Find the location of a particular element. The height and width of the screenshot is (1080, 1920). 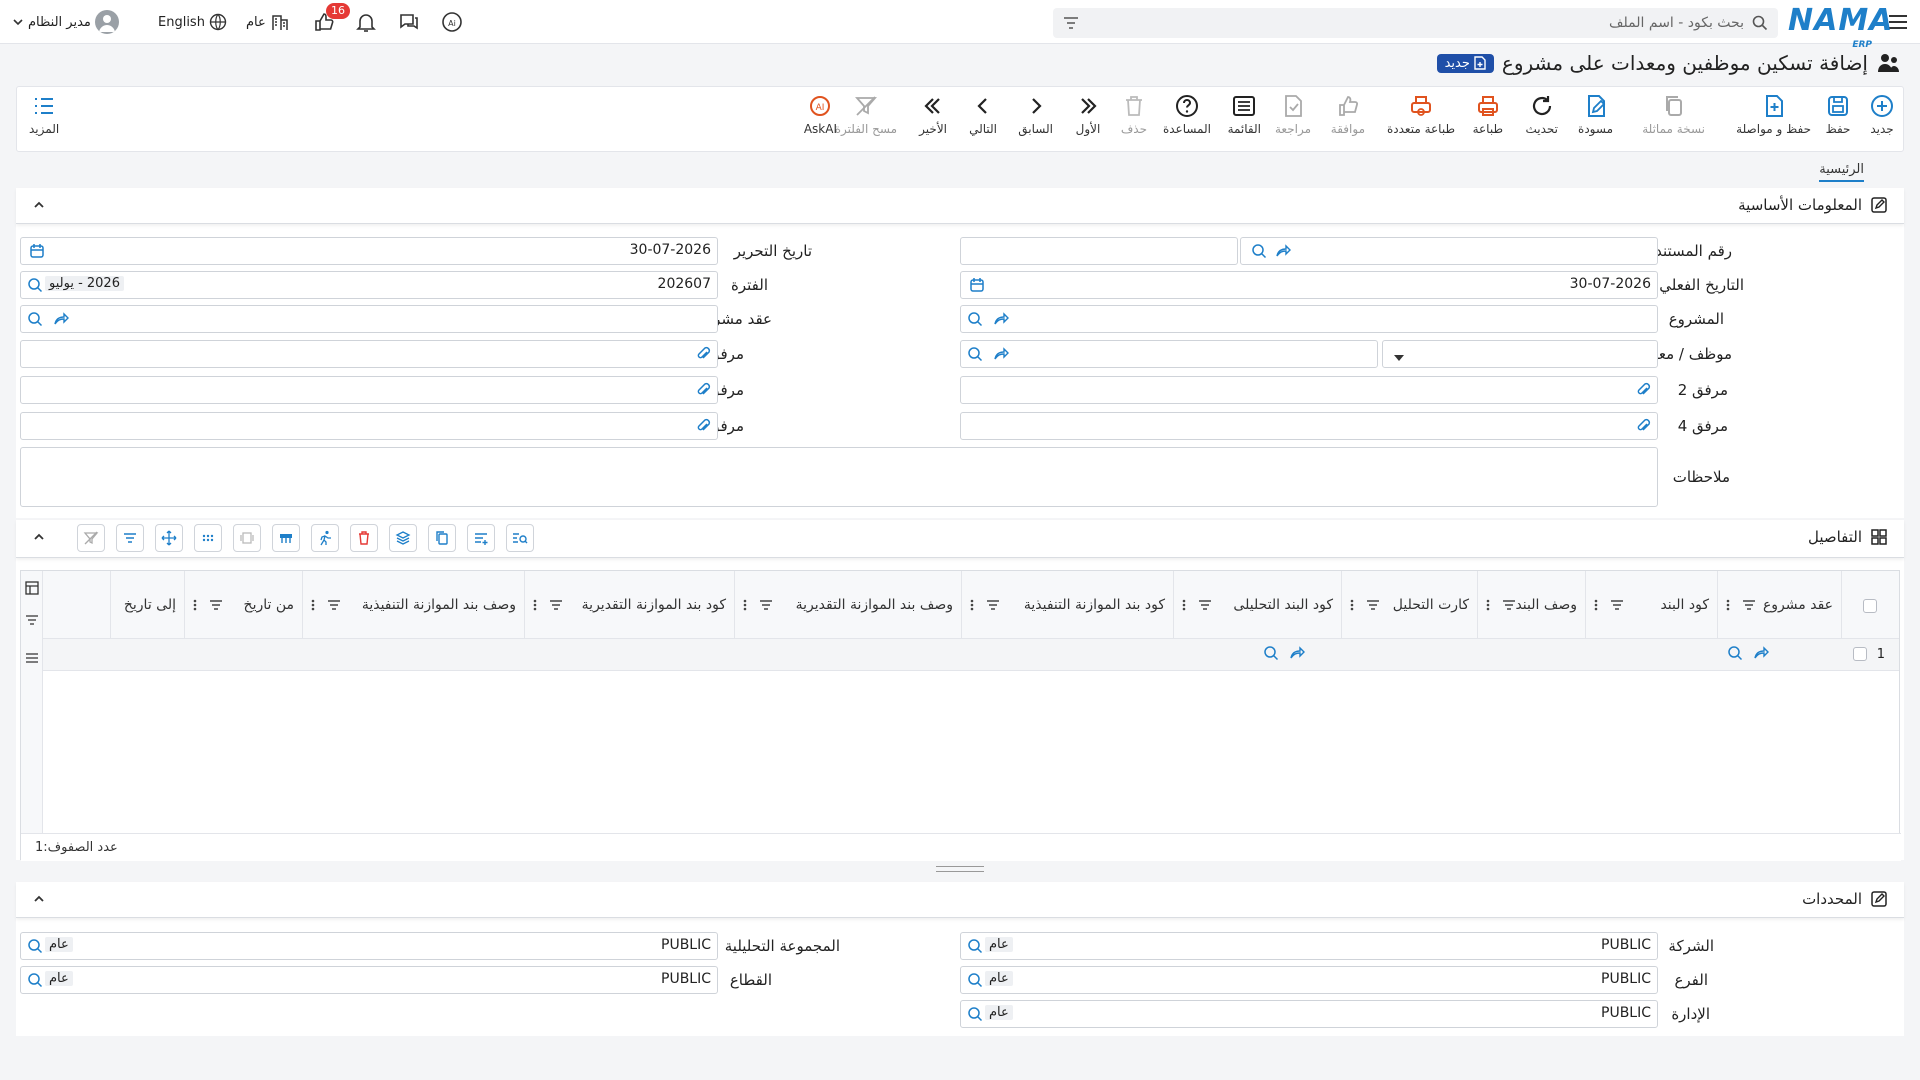

grid-search-button is located at coordinates (520, 538).